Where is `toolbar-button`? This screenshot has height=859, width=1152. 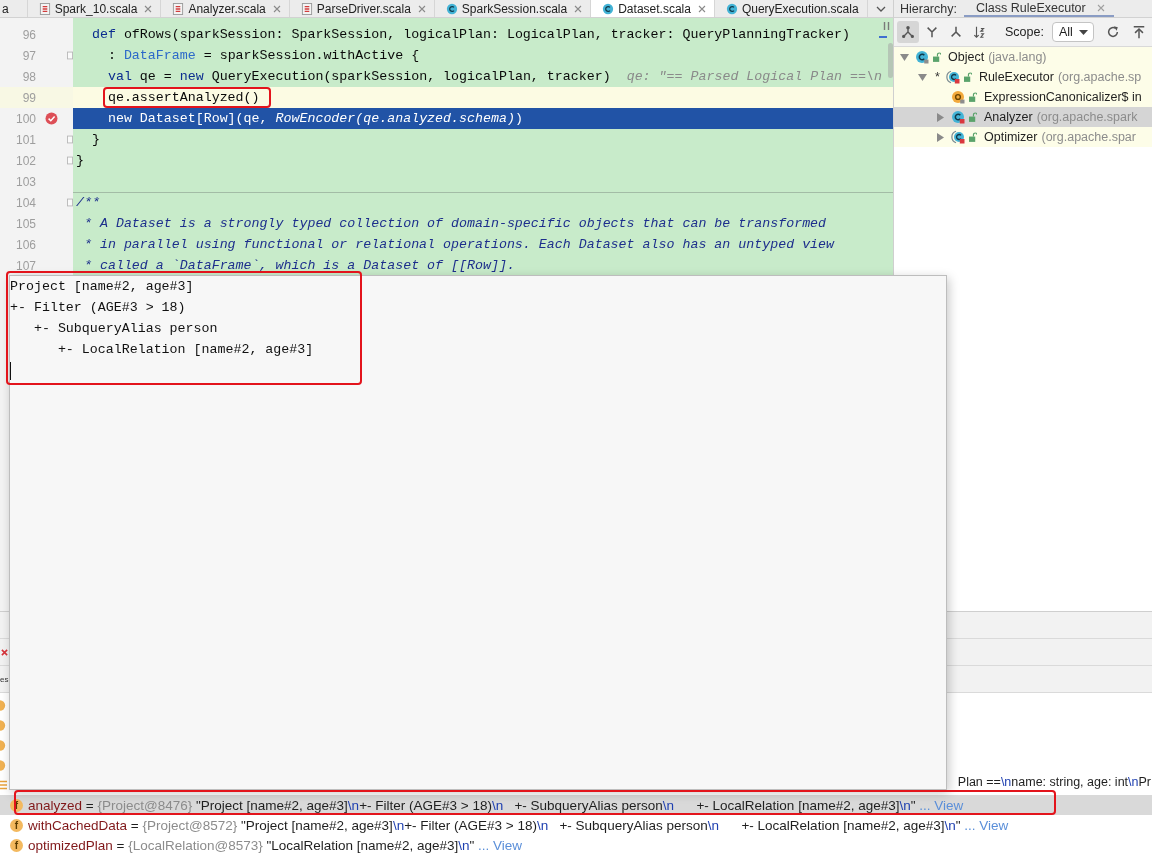 toolbar-button is located at coordinates (908, 32).